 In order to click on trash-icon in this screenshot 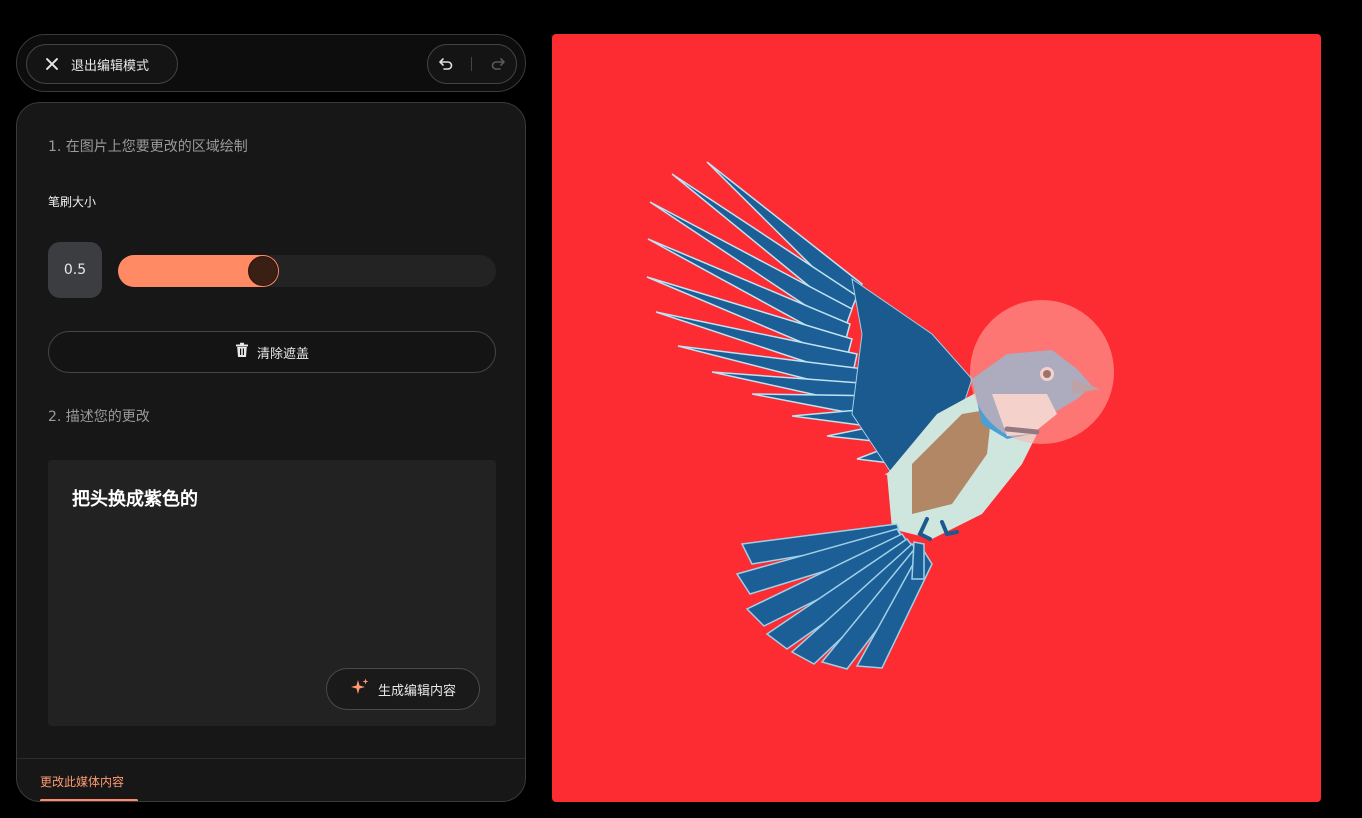, I will do `click(242, 352)`.